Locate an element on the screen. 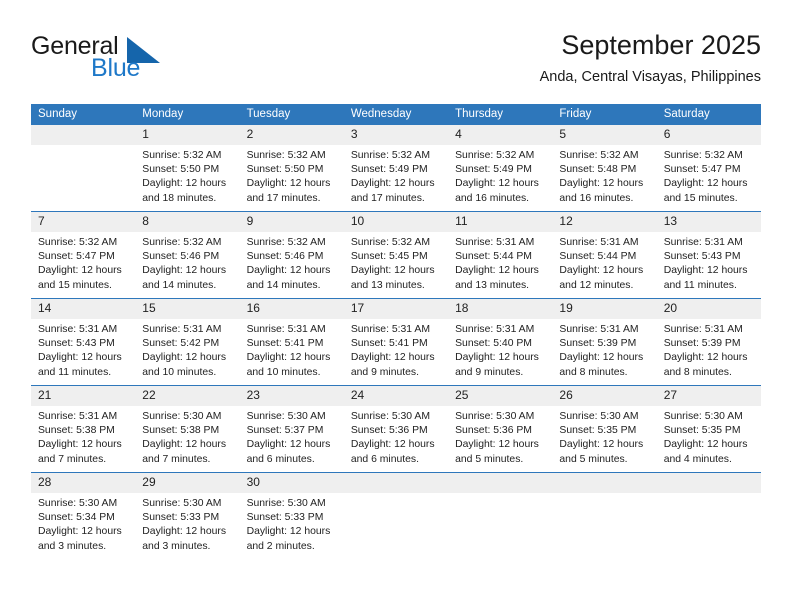 This screenshot has width=792, height=612. daylight-duration-line2: and 13 minutes. is located at coordinates (387, 285).